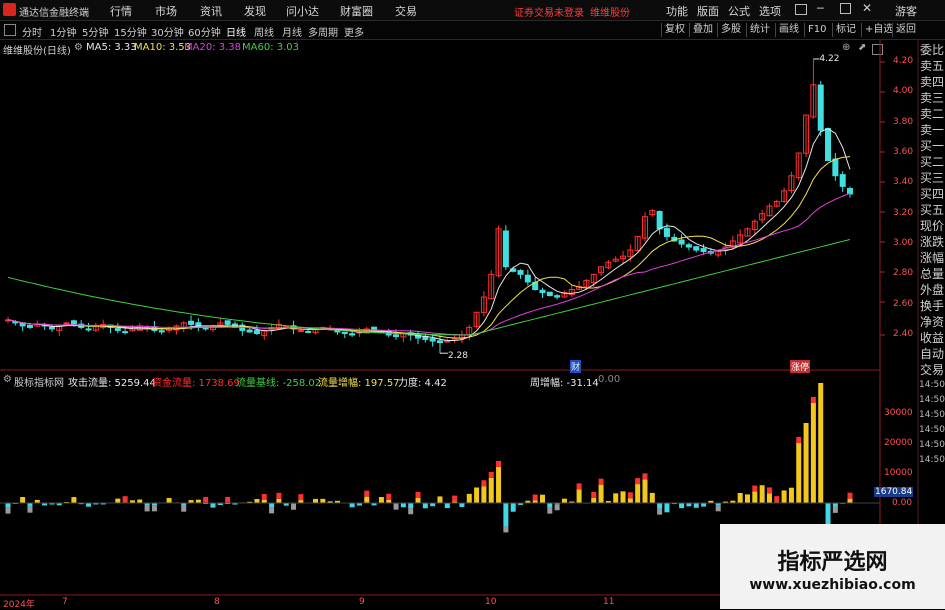  What do you see at coordinates (217, 602) in the screenshot?
I see `xaxis-aug: 8` at bounding box center [217, 602].